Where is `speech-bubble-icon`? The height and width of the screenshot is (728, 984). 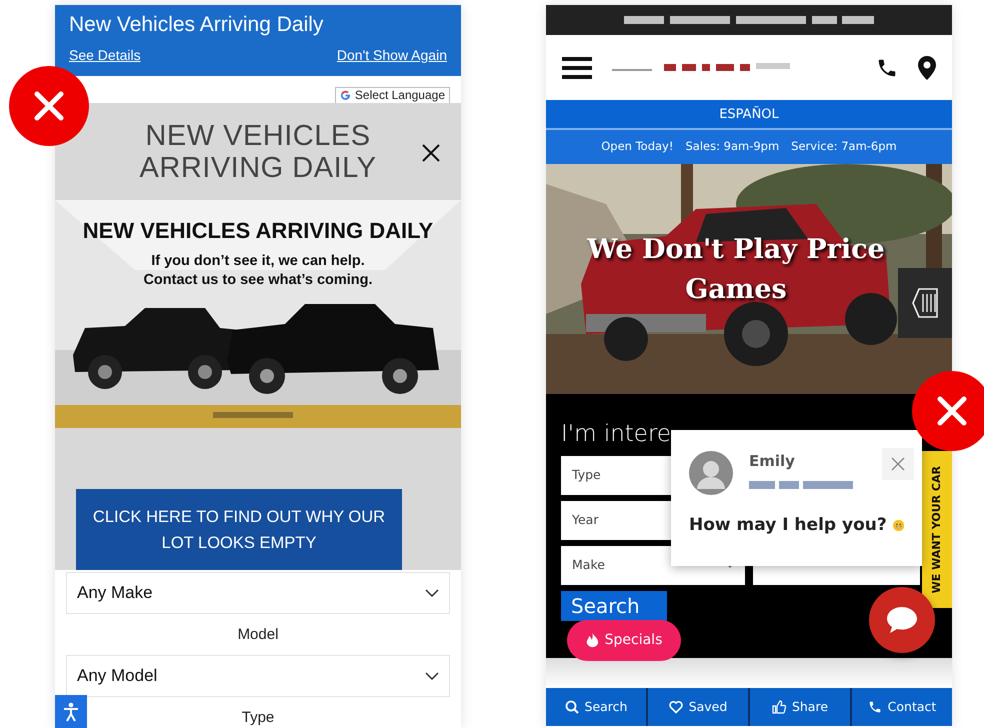
speech-bubble-icon is located at coordinates (902, 620).